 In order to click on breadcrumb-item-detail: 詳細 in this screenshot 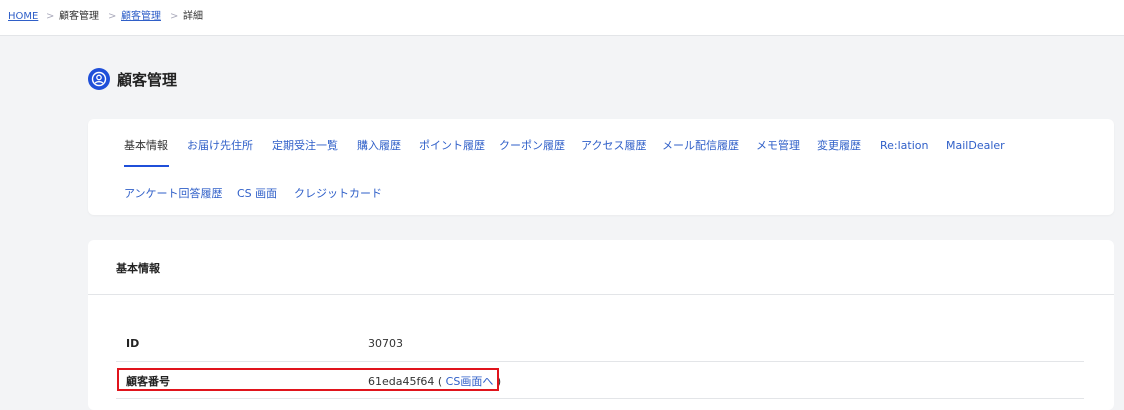, I will do `click(193, 16)`.